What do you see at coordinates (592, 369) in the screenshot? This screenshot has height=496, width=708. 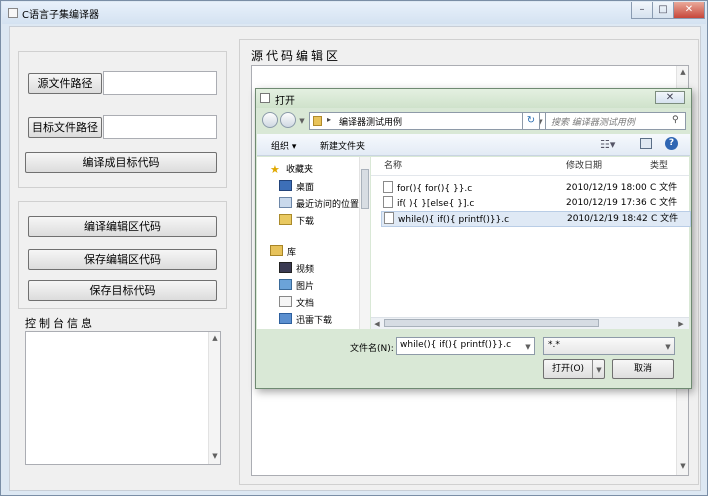 I see `open-split-divider` at bounding box center [592, 369].